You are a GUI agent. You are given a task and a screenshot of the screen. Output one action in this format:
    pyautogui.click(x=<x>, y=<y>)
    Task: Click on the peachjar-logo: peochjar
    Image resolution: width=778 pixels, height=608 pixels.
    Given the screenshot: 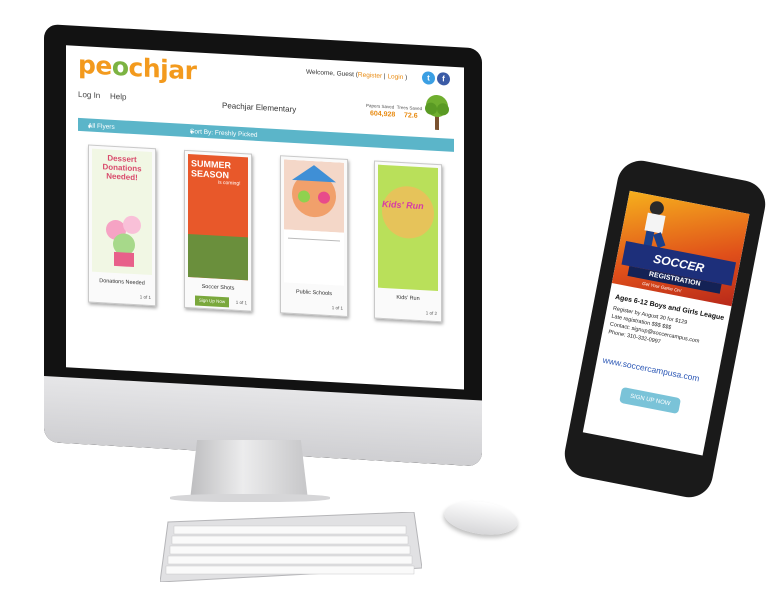 What is the action you would take?
    pyautogui.click(x=137, y=68)
    